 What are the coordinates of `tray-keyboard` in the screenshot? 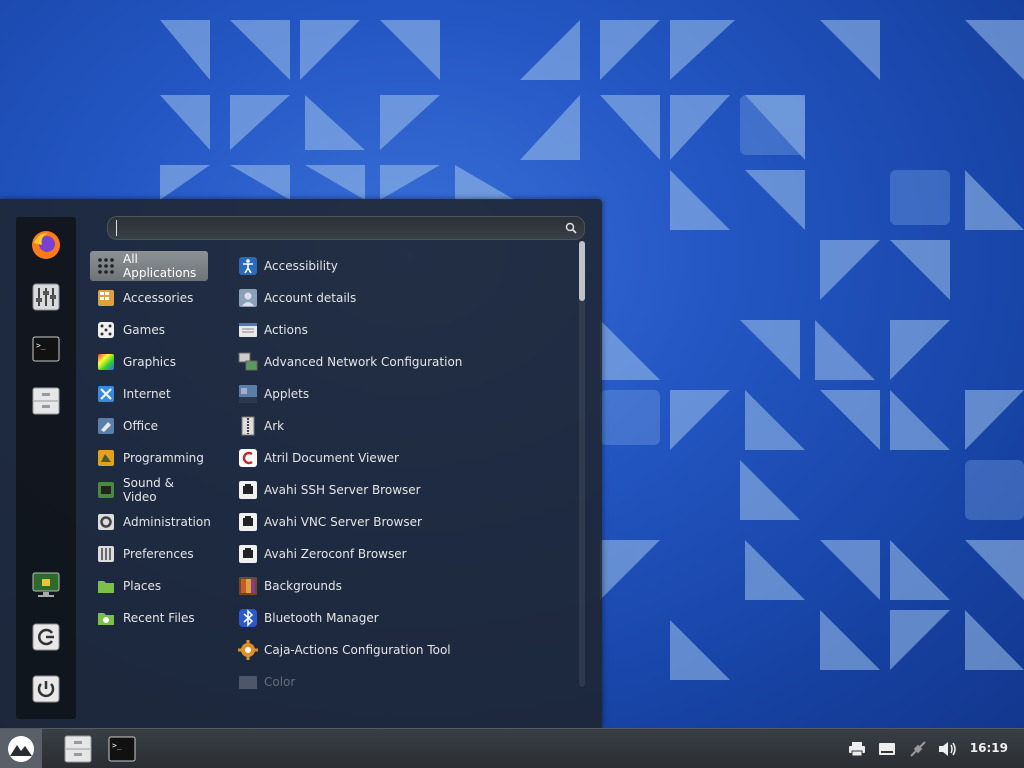 It's located at (887, 749).